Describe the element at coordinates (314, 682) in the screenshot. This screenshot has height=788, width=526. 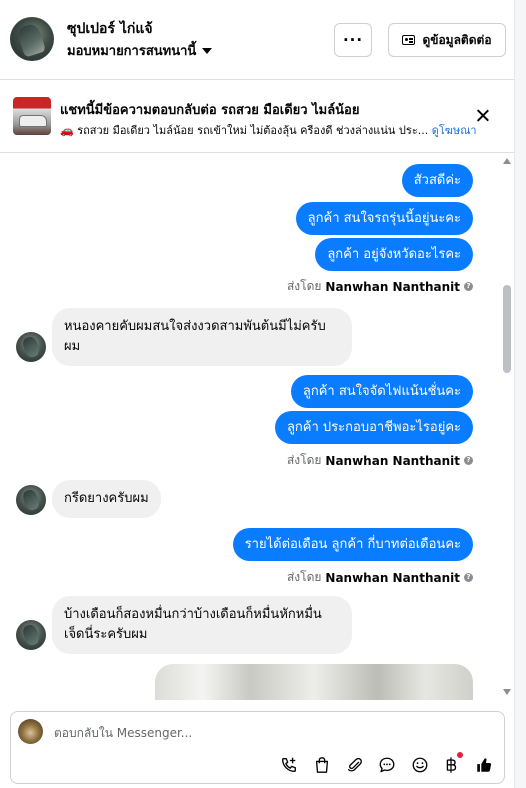
I see `image-attachment` at that location.